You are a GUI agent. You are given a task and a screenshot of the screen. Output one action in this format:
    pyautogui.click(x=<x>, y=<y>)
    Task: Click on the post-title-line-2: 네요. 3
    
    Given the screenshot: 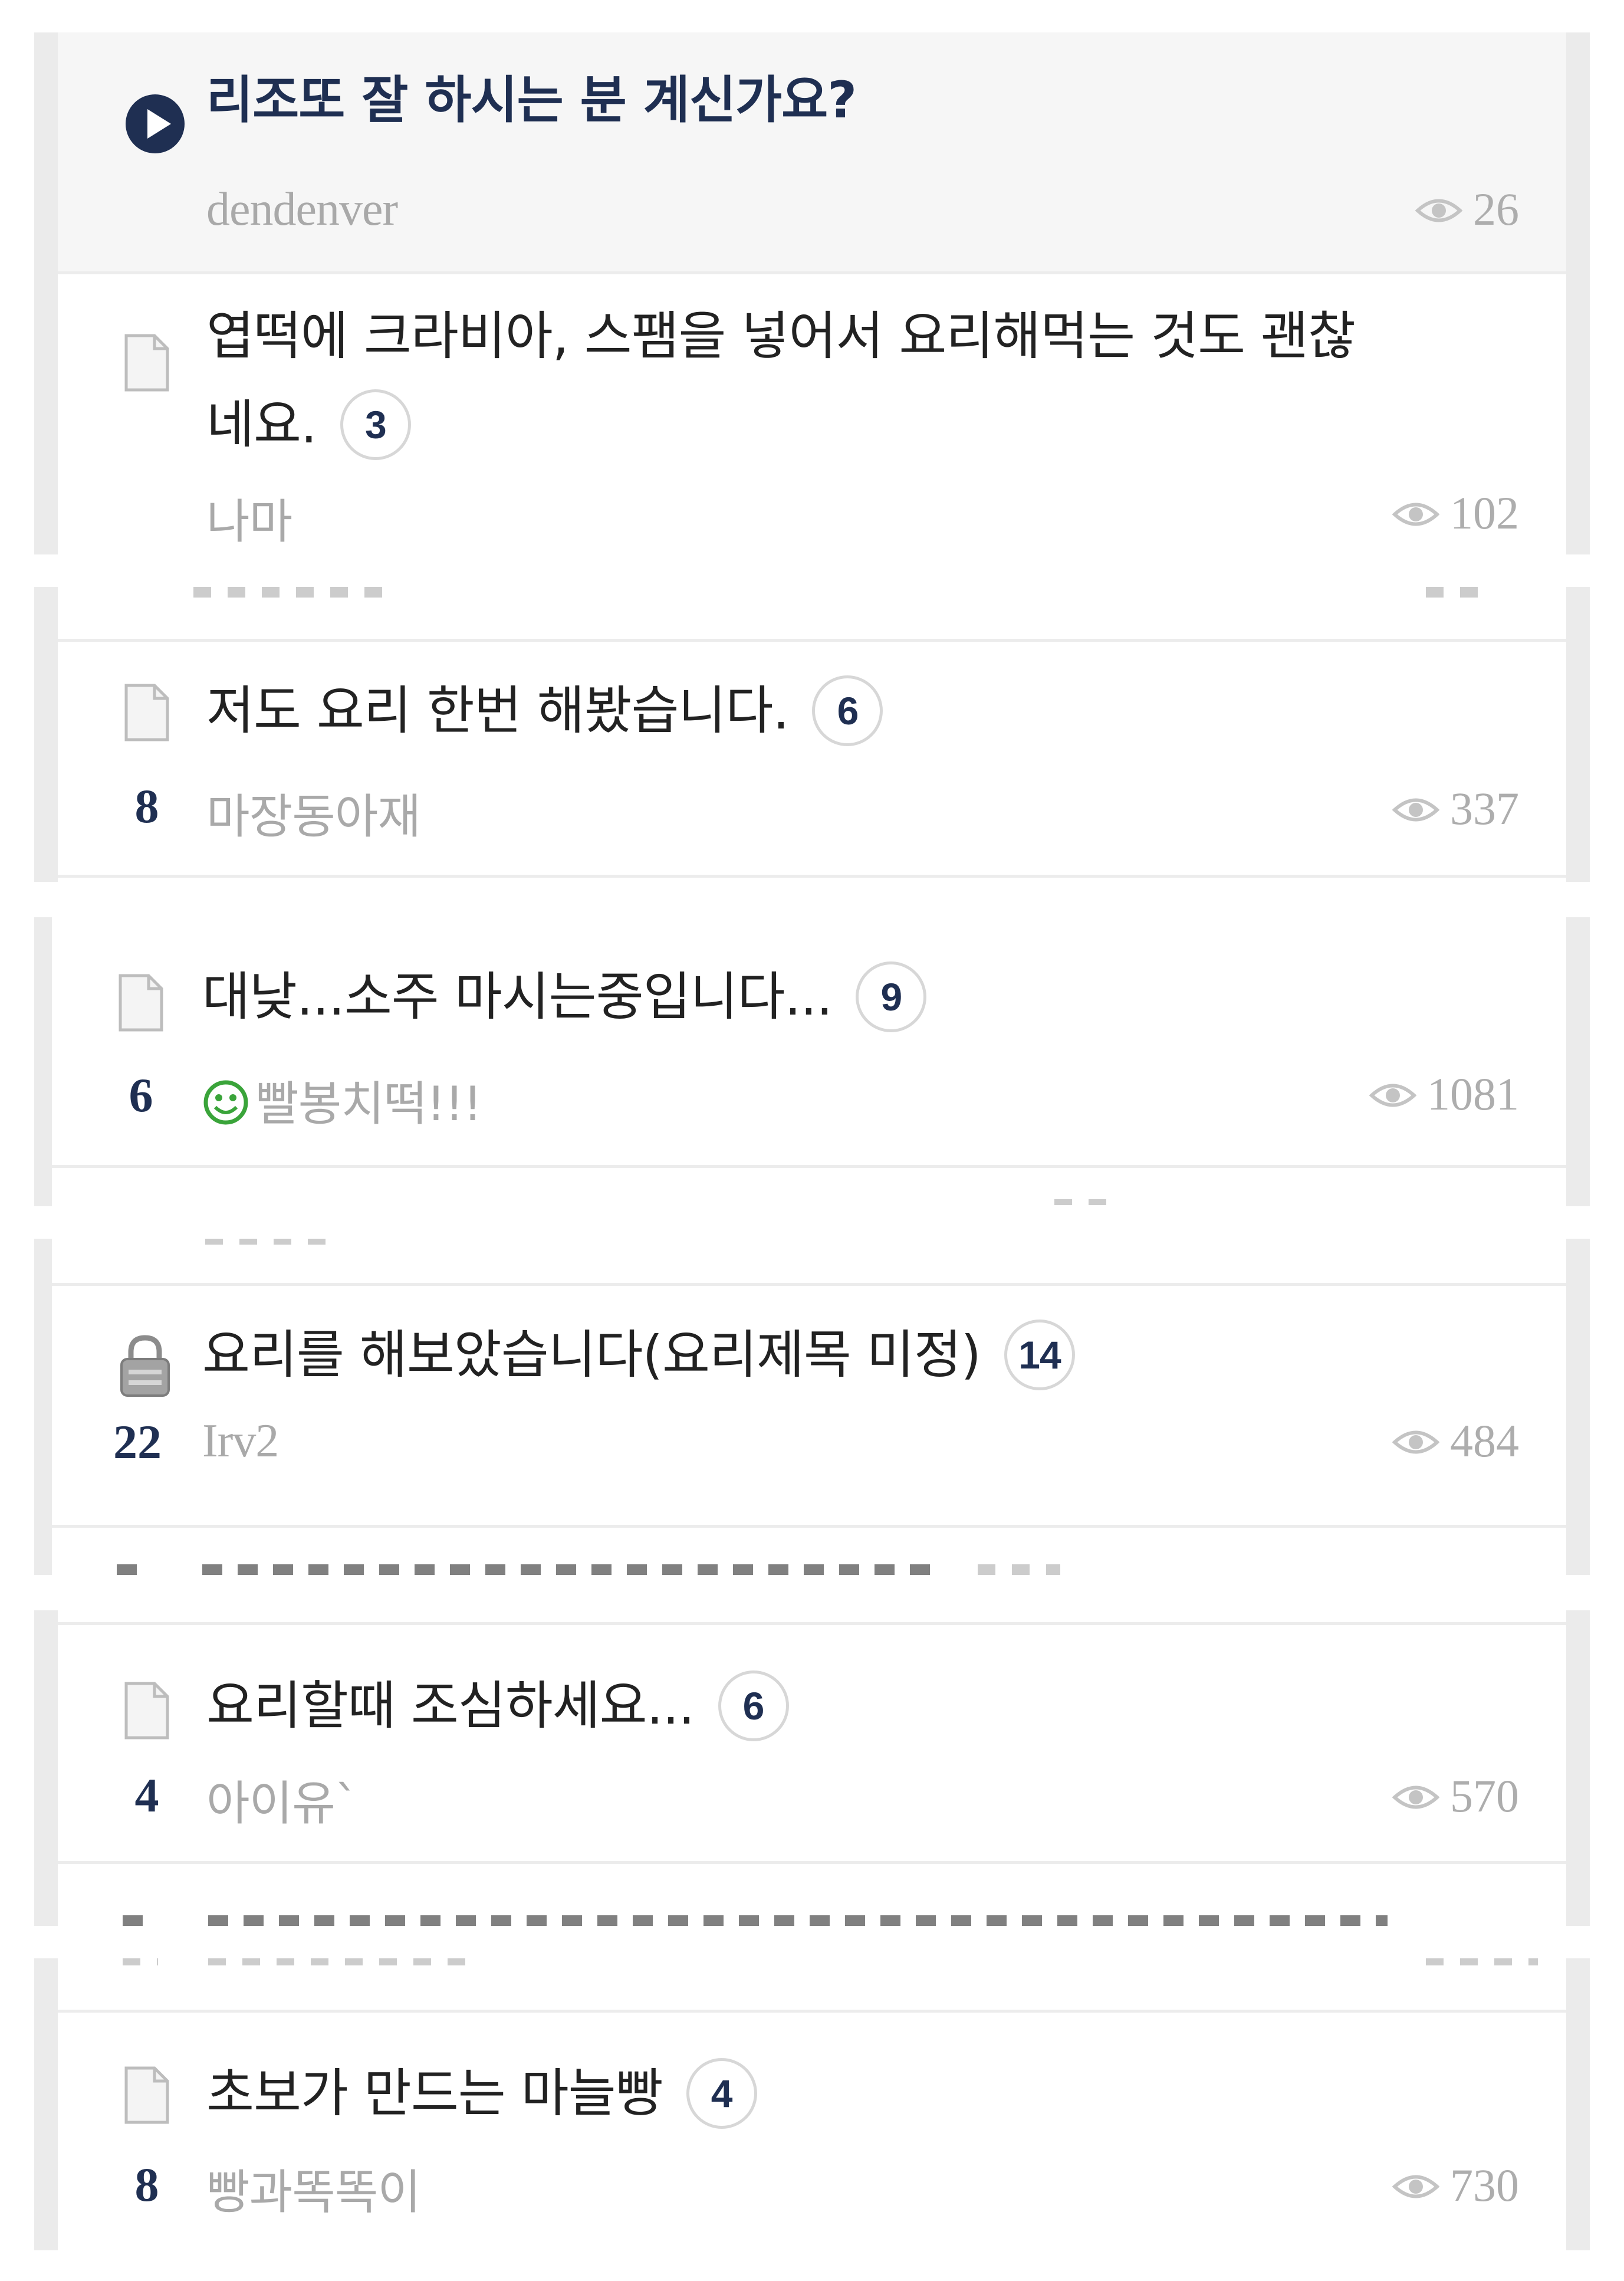 What is the action you would take?
    pyautogui.click(x=833, y=424)
    